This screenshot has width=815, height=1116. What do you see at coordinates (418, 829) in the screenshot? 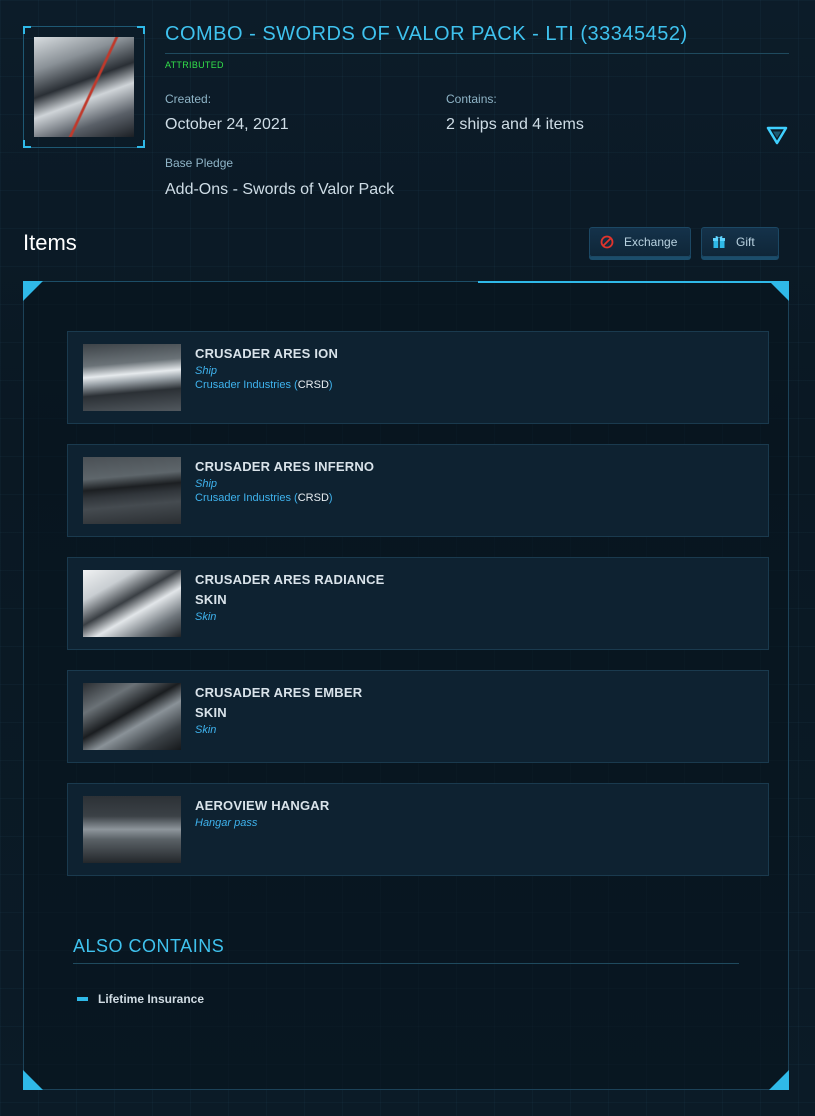
I see `list-item: AEROVIEW HANGAR Hangar pass` at bounding box center [418, 829].